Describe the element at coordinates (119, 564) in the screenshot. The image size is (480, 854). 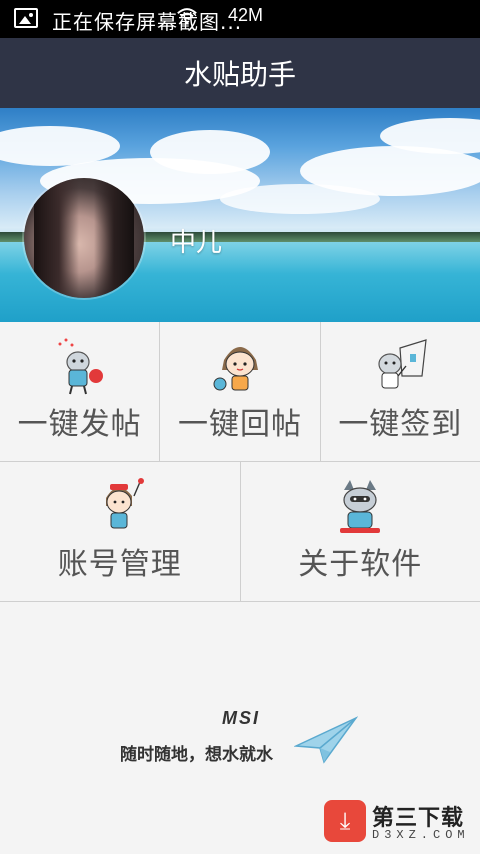
I see `menu-item-label: 账号管理` at that location.